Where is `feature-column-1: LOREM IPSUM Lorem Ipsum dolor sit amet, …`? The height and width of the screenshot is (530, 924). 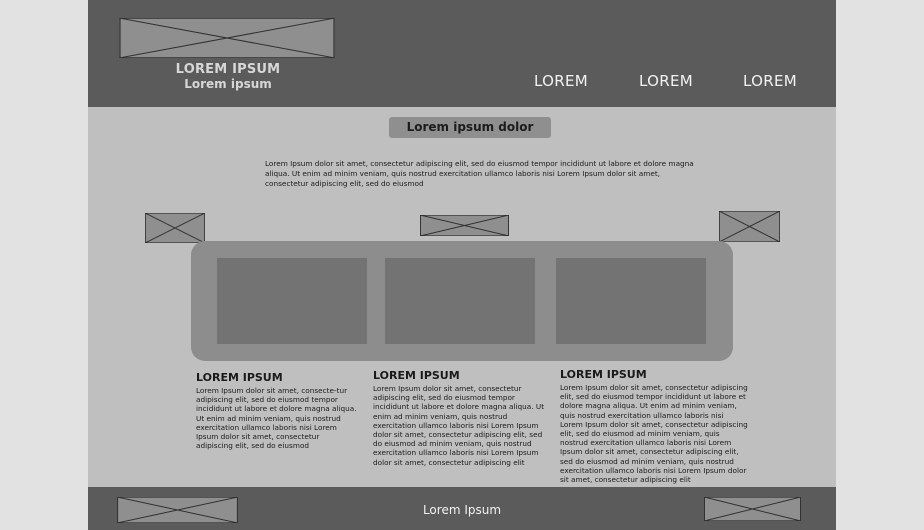
feature-column-1: LOREM IPSUM Lorem Ipsum dolor sit amet, … is located at coordinates (277, 410).